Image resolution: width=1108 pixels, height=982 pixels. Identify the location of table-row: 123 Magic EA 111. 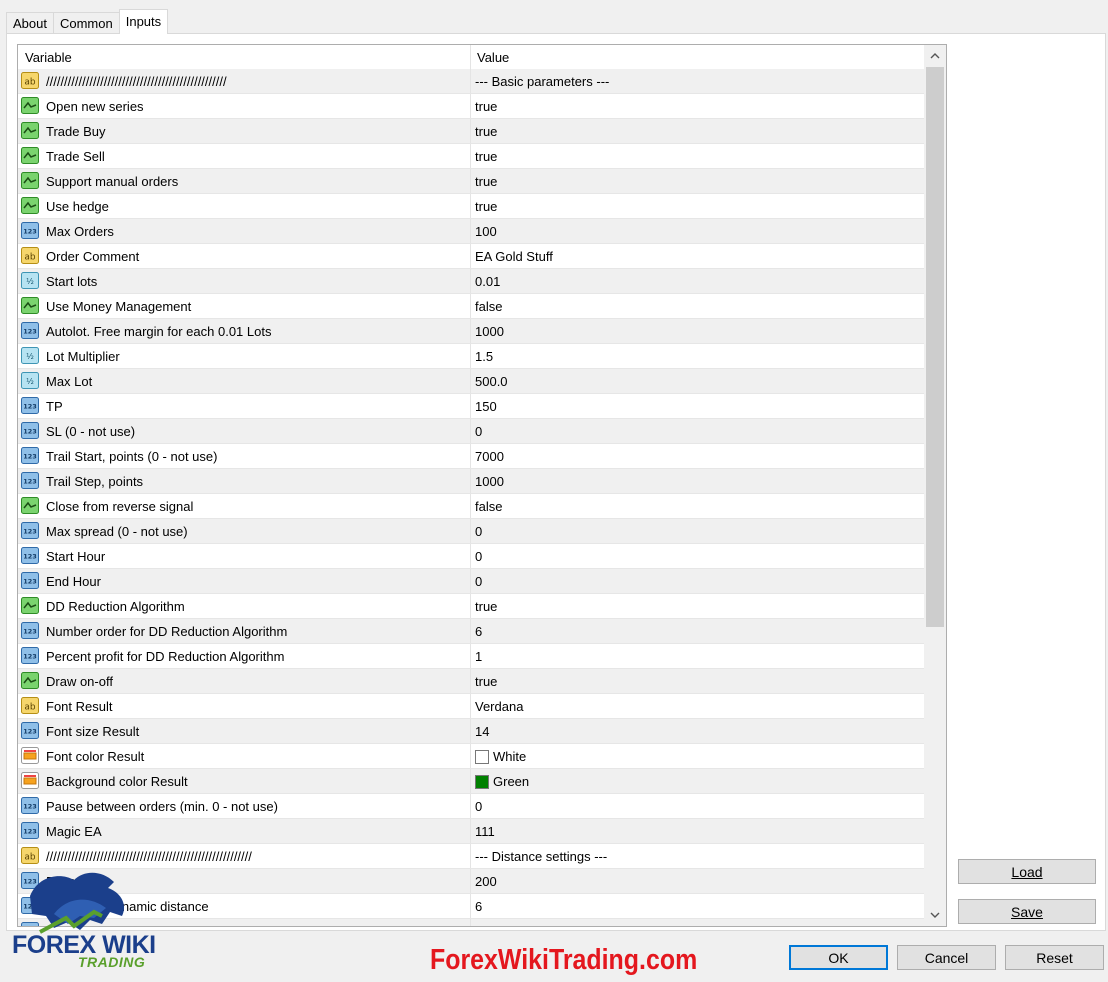
(471, 831).